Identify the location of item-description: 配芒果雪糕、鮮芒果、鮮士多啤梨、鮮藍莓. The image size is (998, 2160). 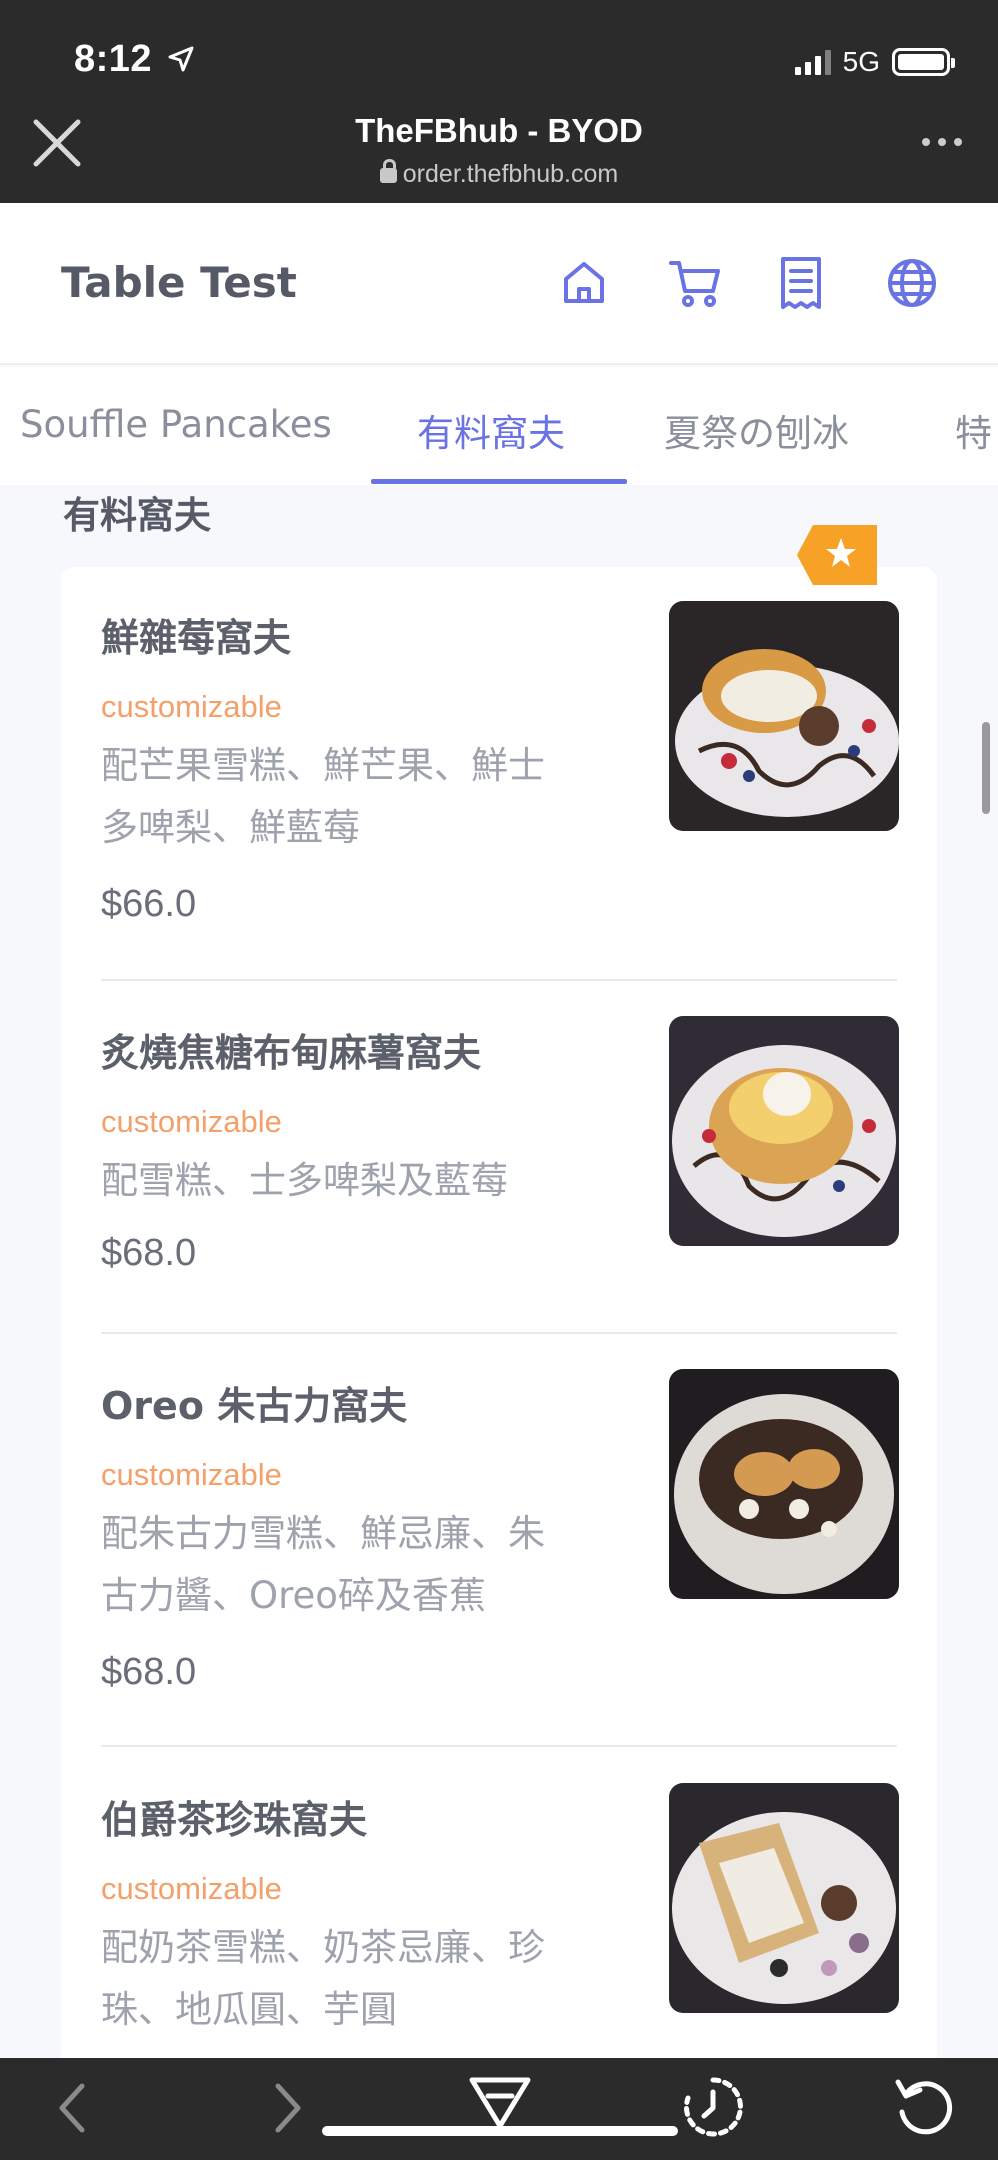
(323, 796).